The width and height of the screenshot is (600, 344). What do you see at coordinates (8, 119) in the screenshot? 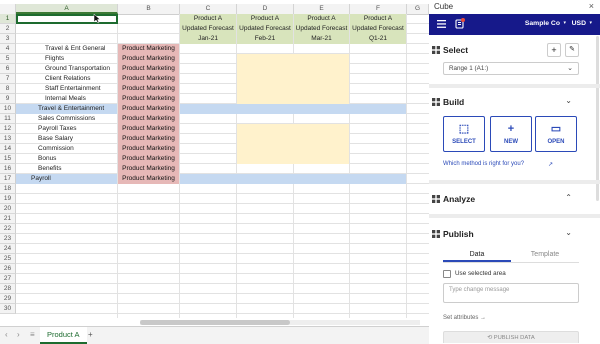
I see `row-header: 11` at bounding box center [8, 119].